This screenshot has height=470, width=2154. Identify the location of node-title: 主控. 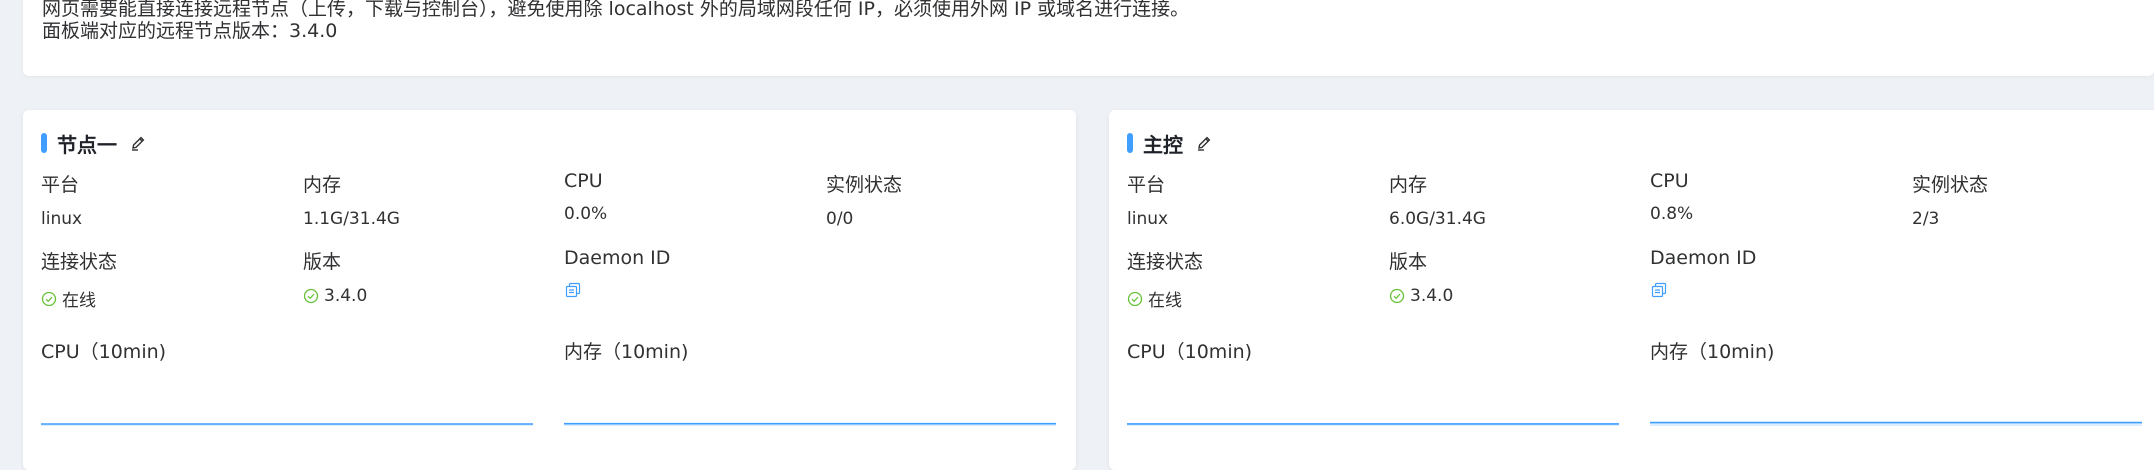
(1163, 144).